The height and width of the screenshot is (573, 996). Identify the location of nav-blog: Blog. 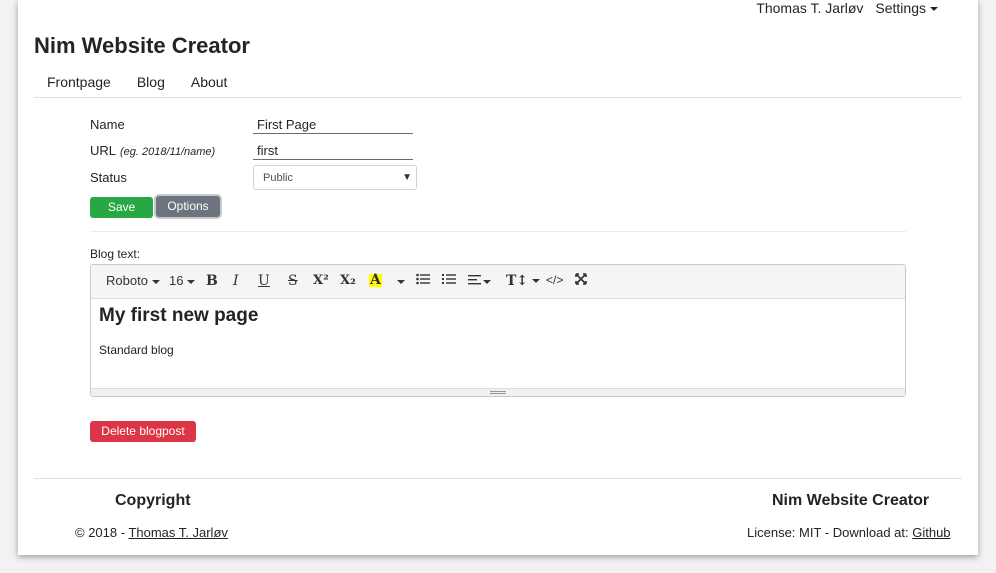
(151, 80).